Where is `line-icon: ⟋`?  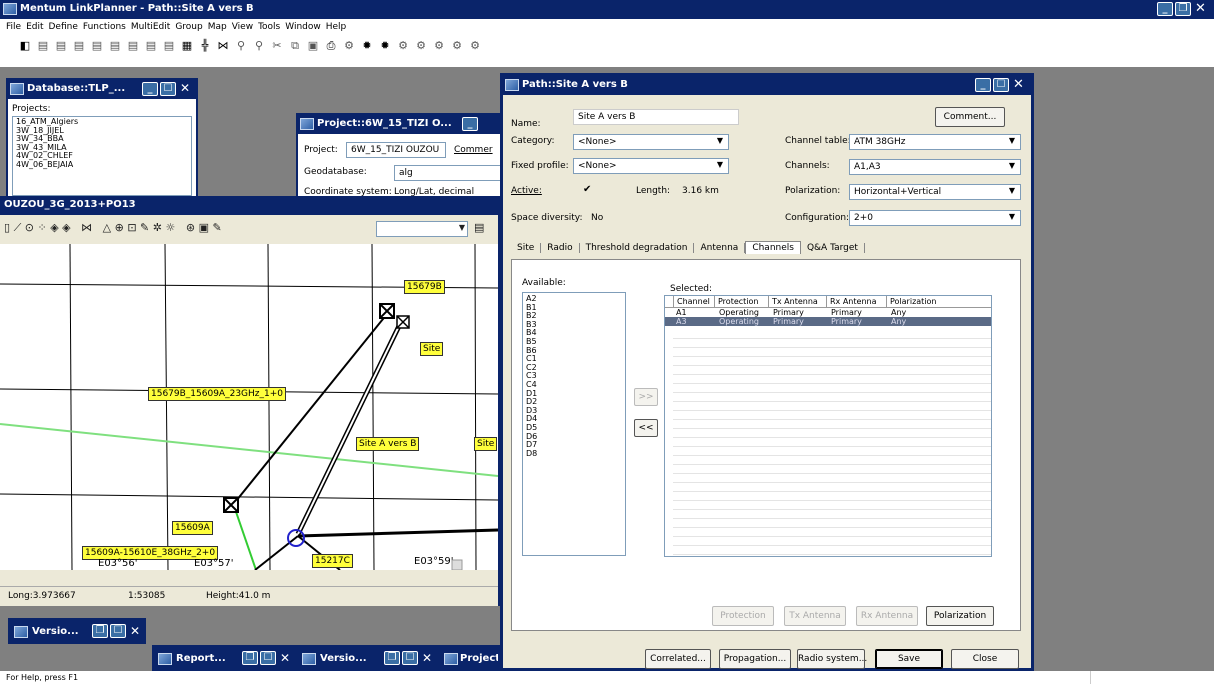
line-icon: ⟋ is located at coordinates (18, 227).